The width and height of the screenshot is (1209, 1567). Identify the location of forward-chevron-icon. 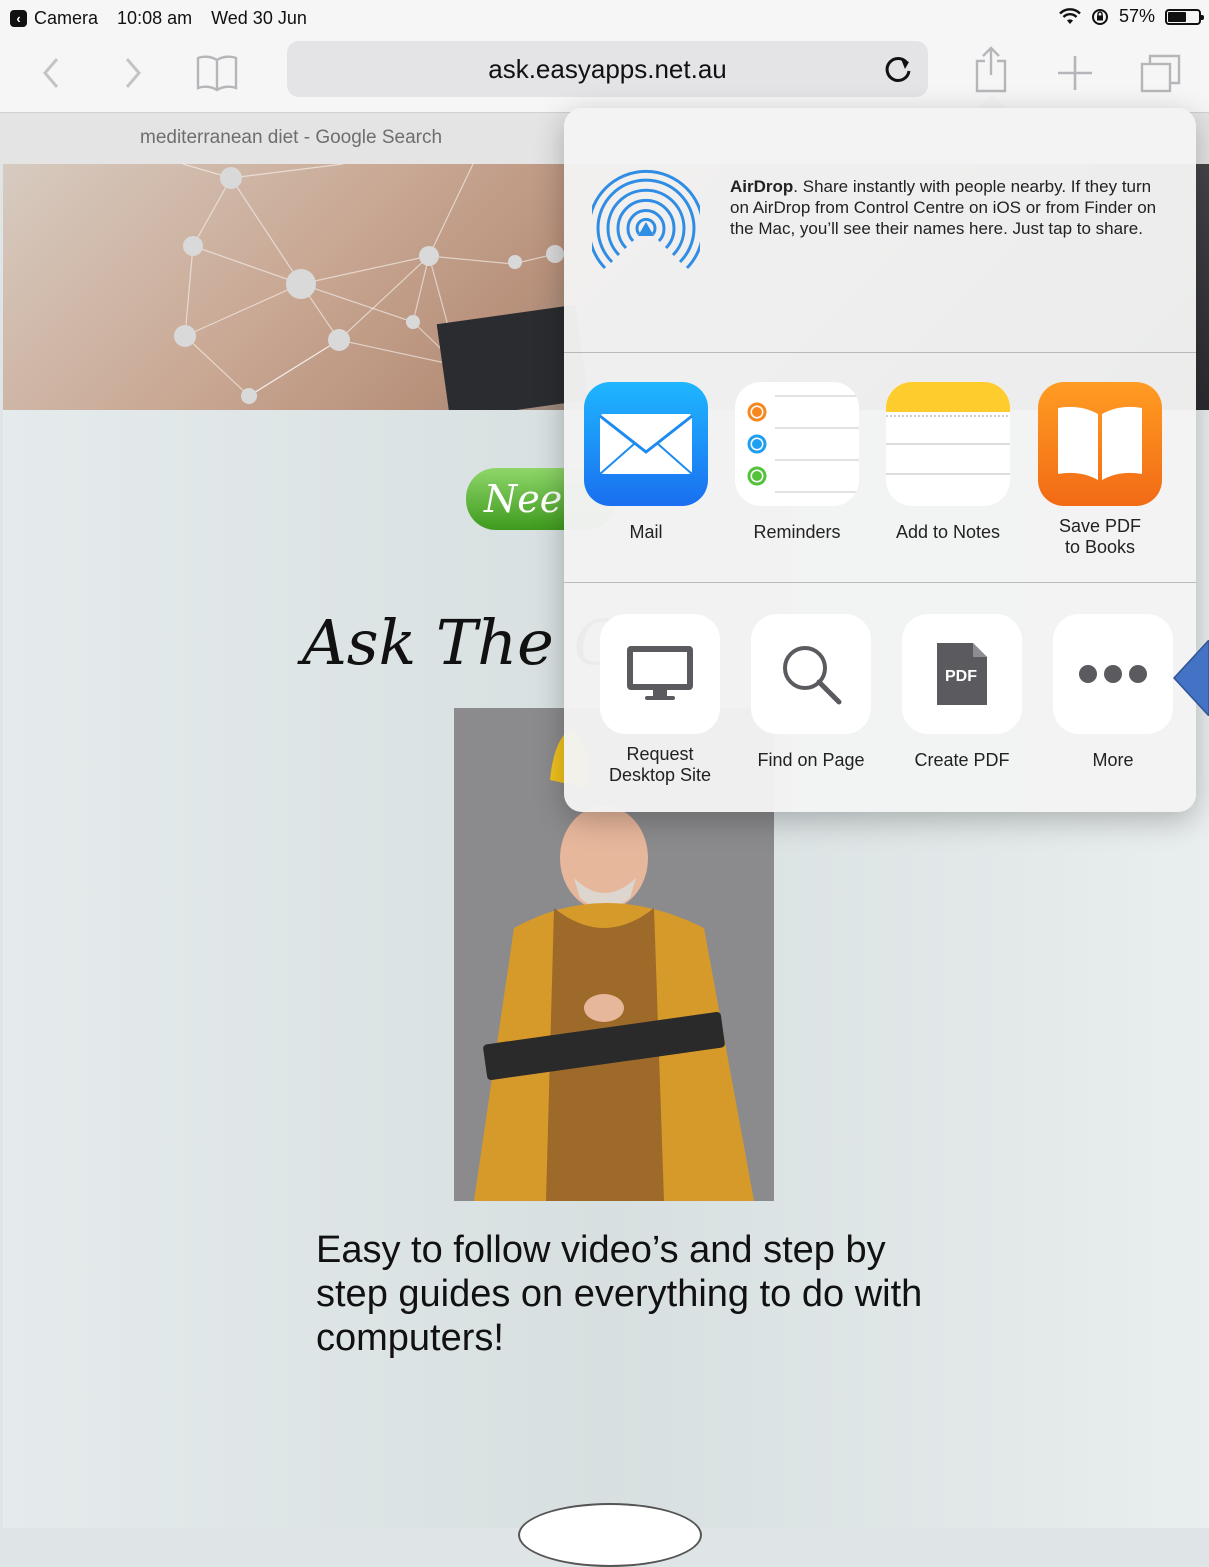
(133, 73).